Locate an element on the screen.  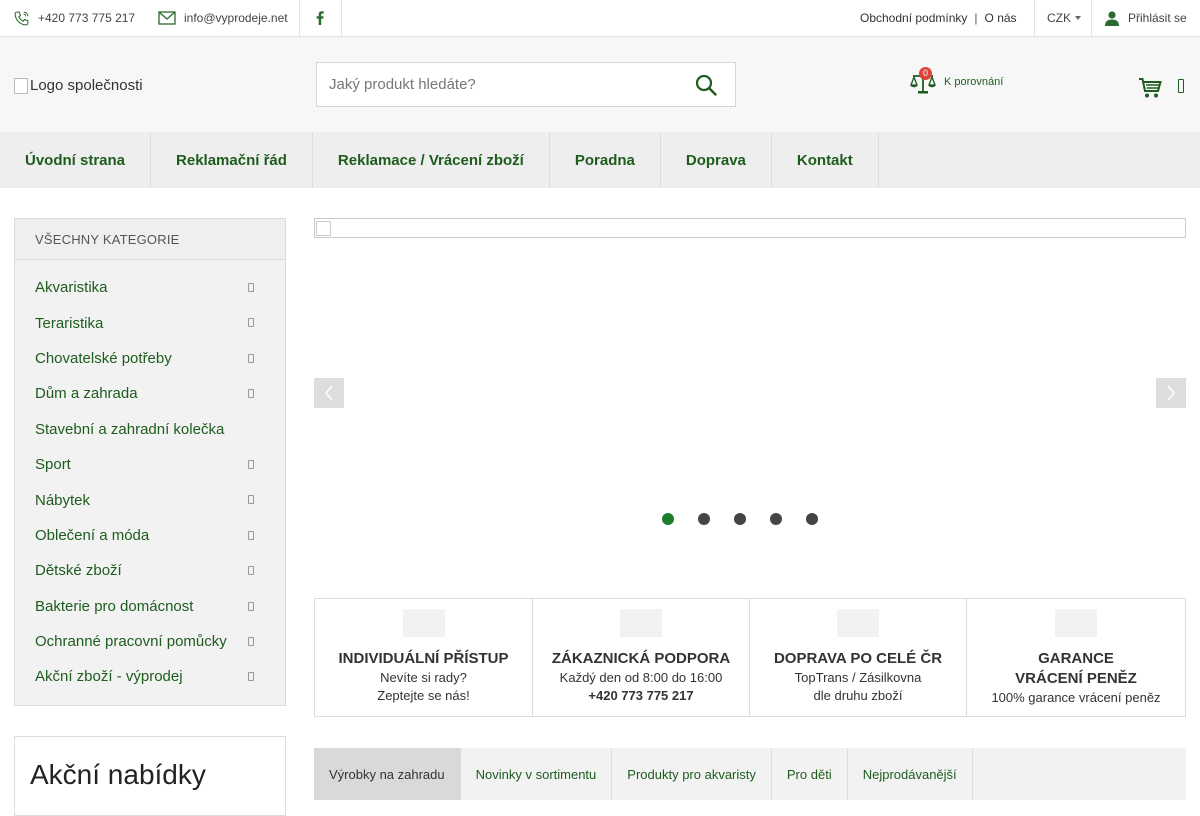
sidebar-item-category: Dům a zahrada is located at coordinates (150, 393).